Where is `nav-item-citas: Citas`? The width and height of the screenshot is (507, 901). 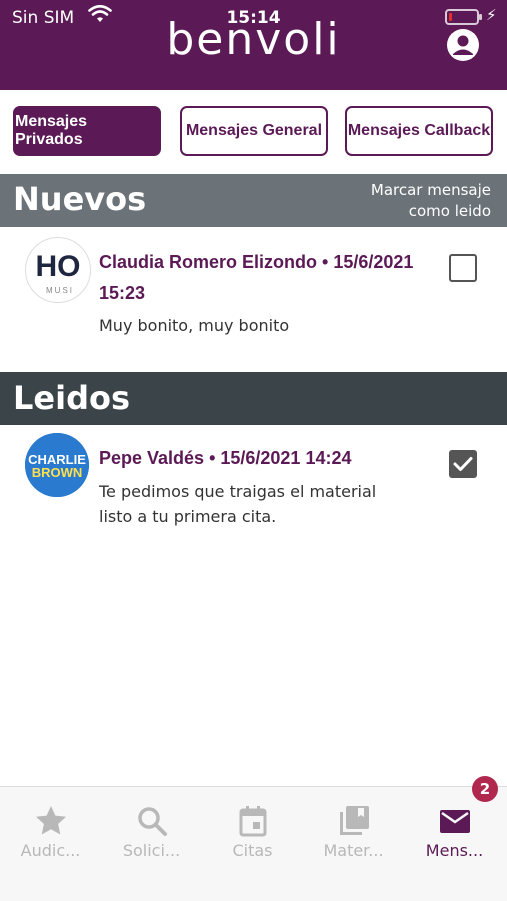
nav-item-citas: Citas is located at coordinates (252, 832).